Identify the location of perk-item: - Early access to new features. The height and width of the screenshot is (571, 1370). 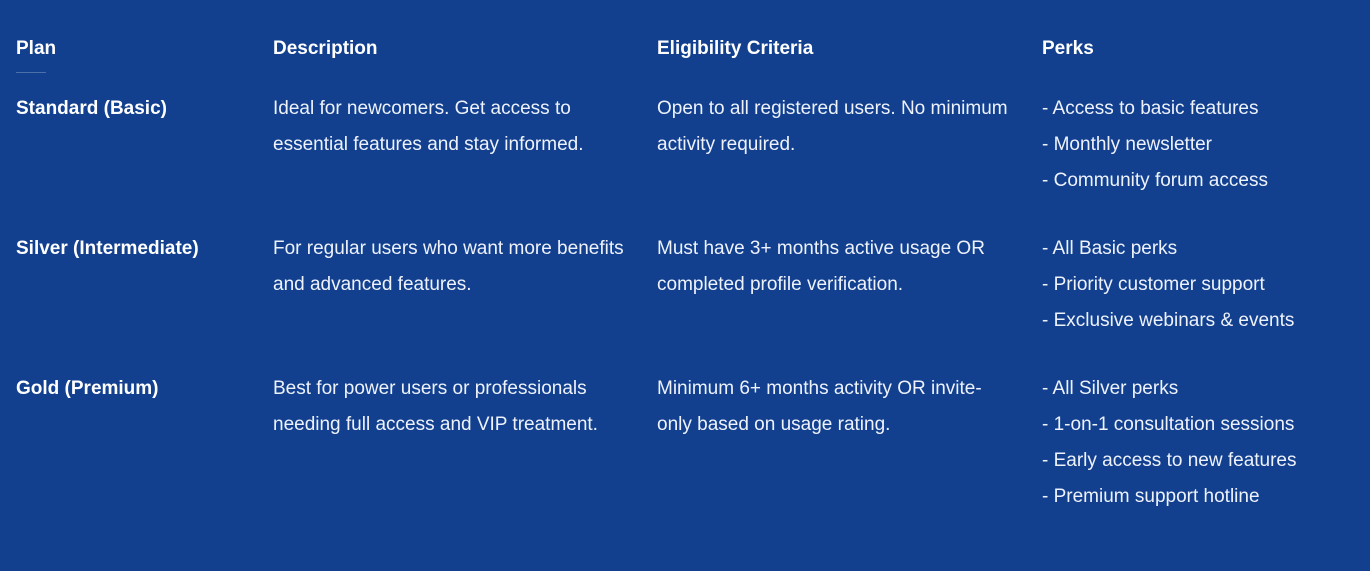
(1169, 460).